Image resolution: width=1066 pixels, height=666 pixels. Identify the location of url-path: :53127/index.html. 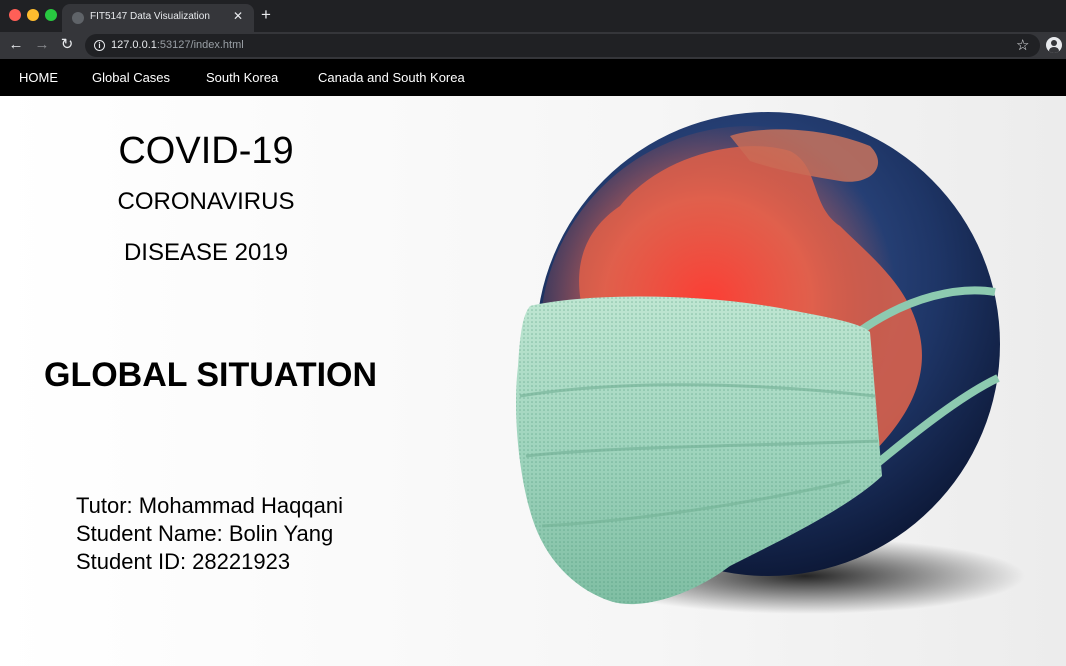
(200, 45).